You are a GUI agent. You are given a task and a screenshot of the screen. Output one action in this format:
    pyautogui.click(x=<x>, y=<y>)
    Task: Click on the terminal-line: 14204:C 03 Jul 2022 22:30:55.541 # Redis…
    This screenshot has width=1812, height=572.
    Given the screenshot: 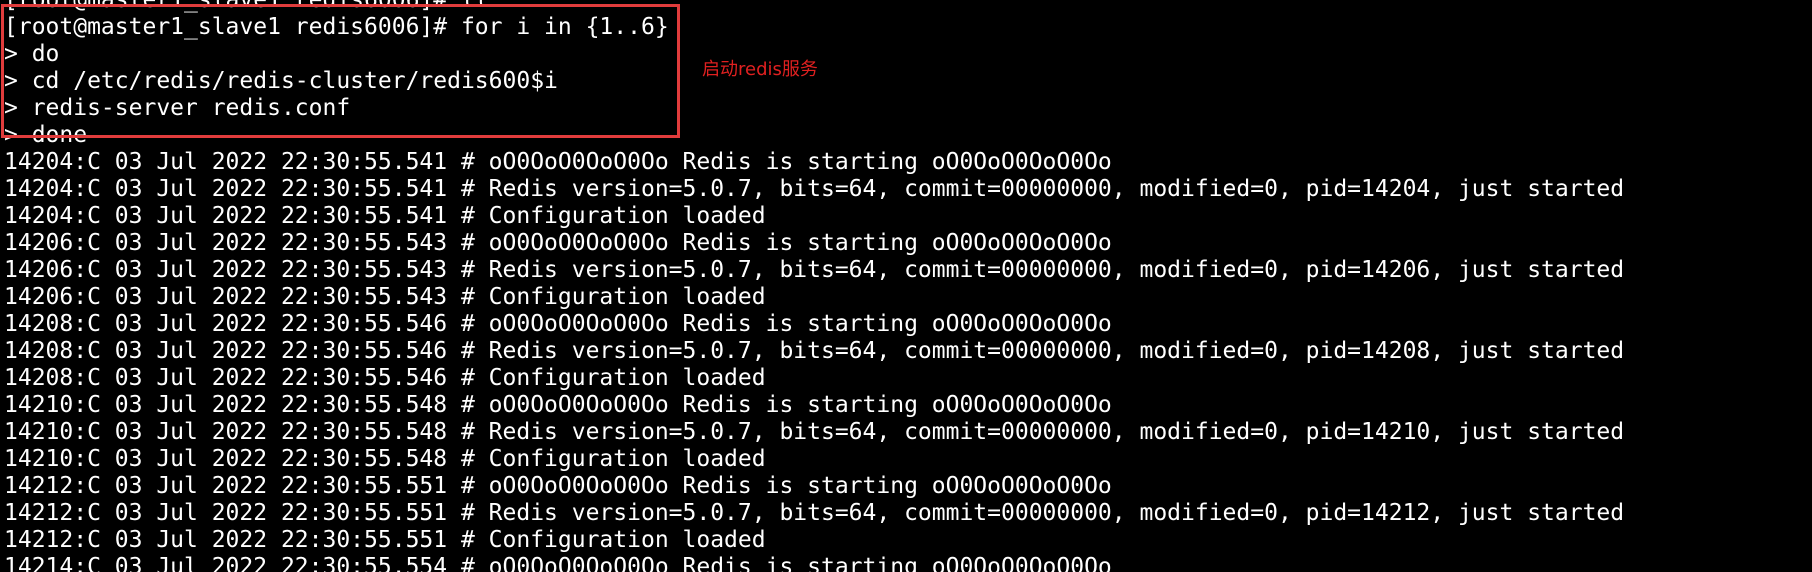 What is the action you would take?
    pyautogui.click(x=814, y=189)
    